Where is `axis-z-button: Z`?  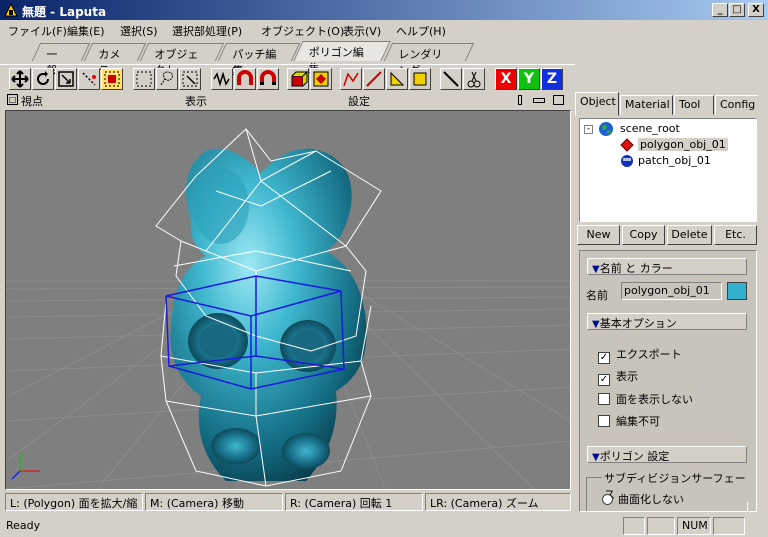
axis-z-button: Z is located at coordinates (552, 79).